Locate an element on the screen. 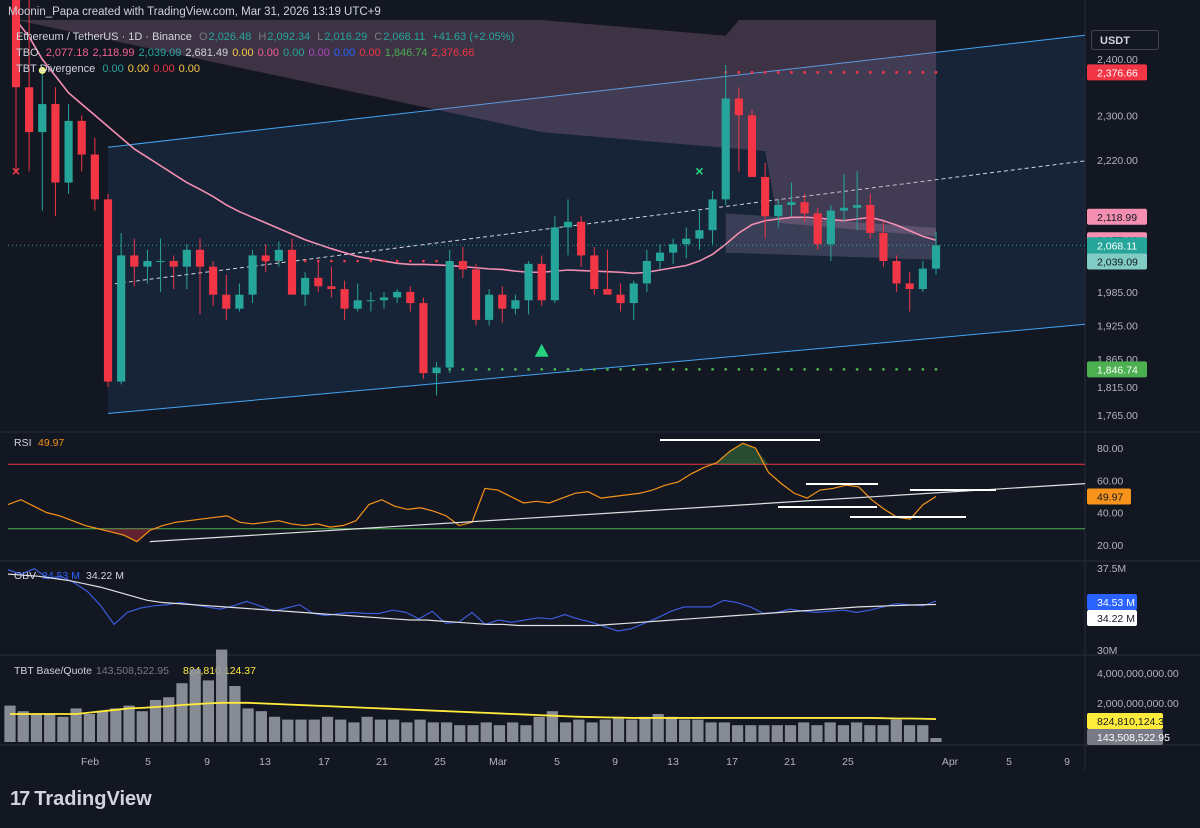 This screenshot has width=1200, height=828. price-label-text: 2,118.99 is located at coordinates (1117, 218).